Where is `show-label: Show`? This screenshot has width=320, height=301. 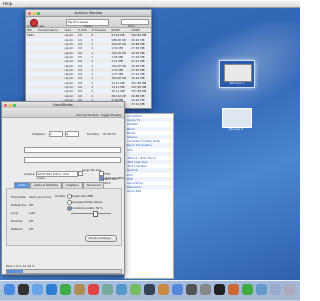
show-label: Show is located at coordinates (88, 26).